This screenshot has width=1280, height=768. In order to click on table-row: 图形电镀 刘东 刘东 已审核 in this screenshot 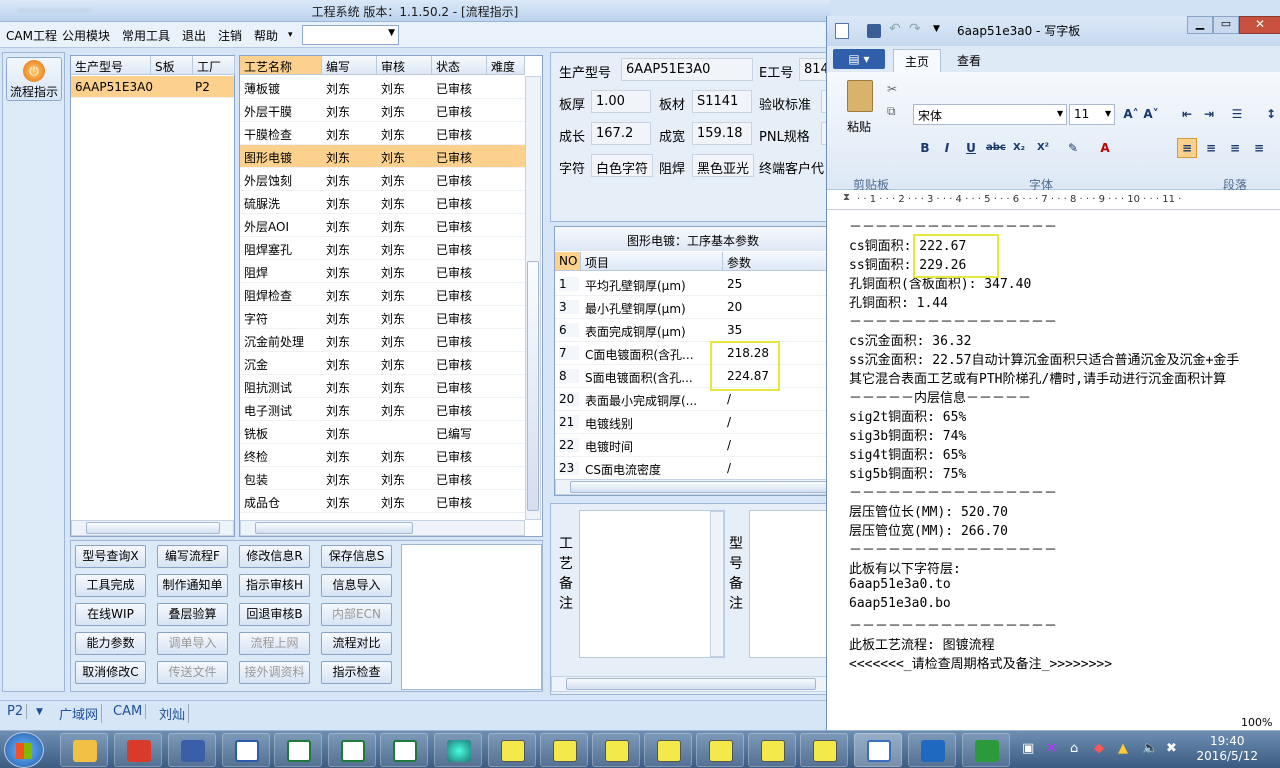, I will do `click(382, 156)`.